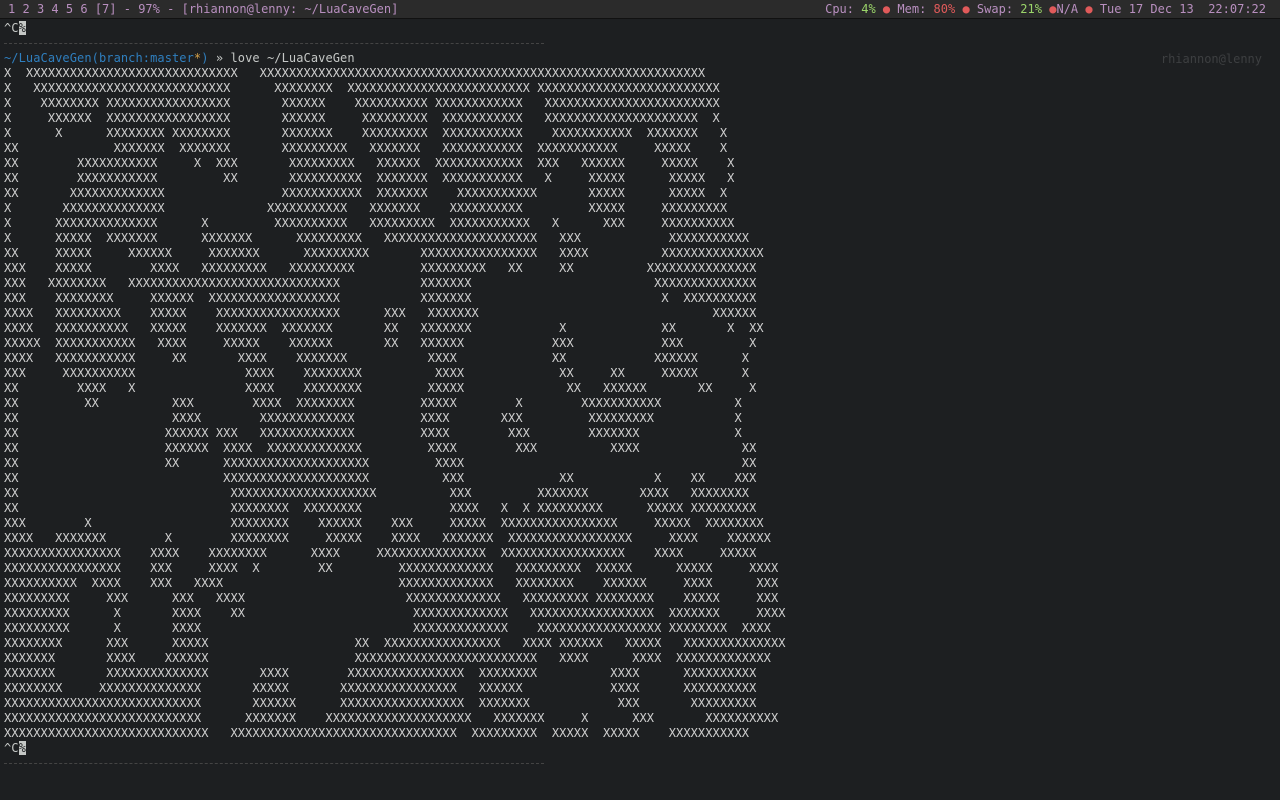 The height and width of the screenshot is (800, 1280). I want to click on prompt-branch-close: ), so click(205, 58).